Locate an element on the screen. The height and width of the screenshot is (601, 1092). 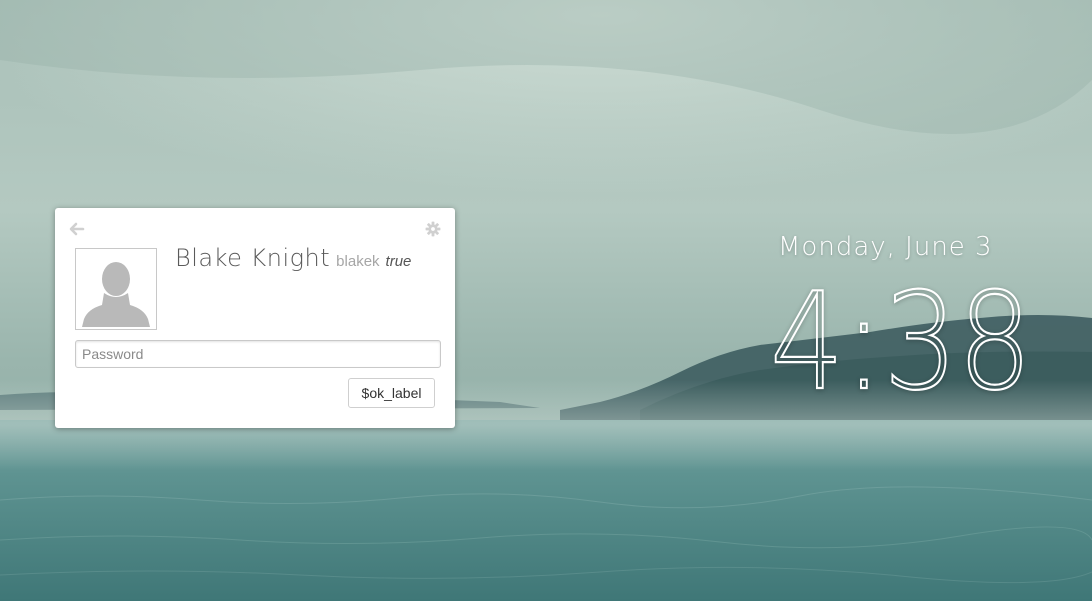
settings-button is located at coordinates (433, 229).